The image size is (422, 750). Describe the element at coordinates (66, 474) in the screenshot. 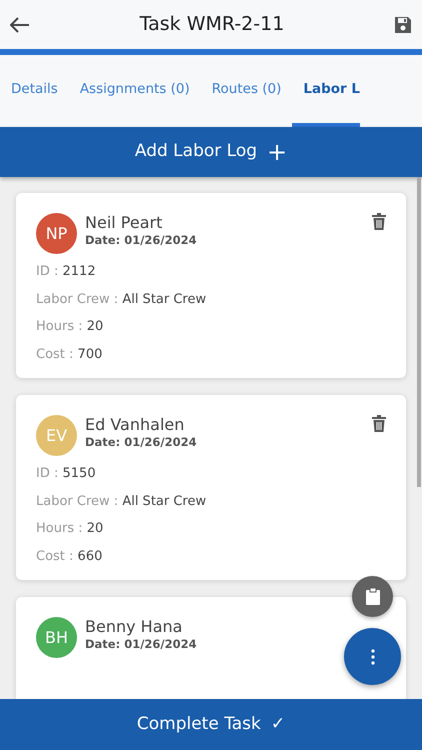

I see `field-row-text: ID : 5150` at that location.